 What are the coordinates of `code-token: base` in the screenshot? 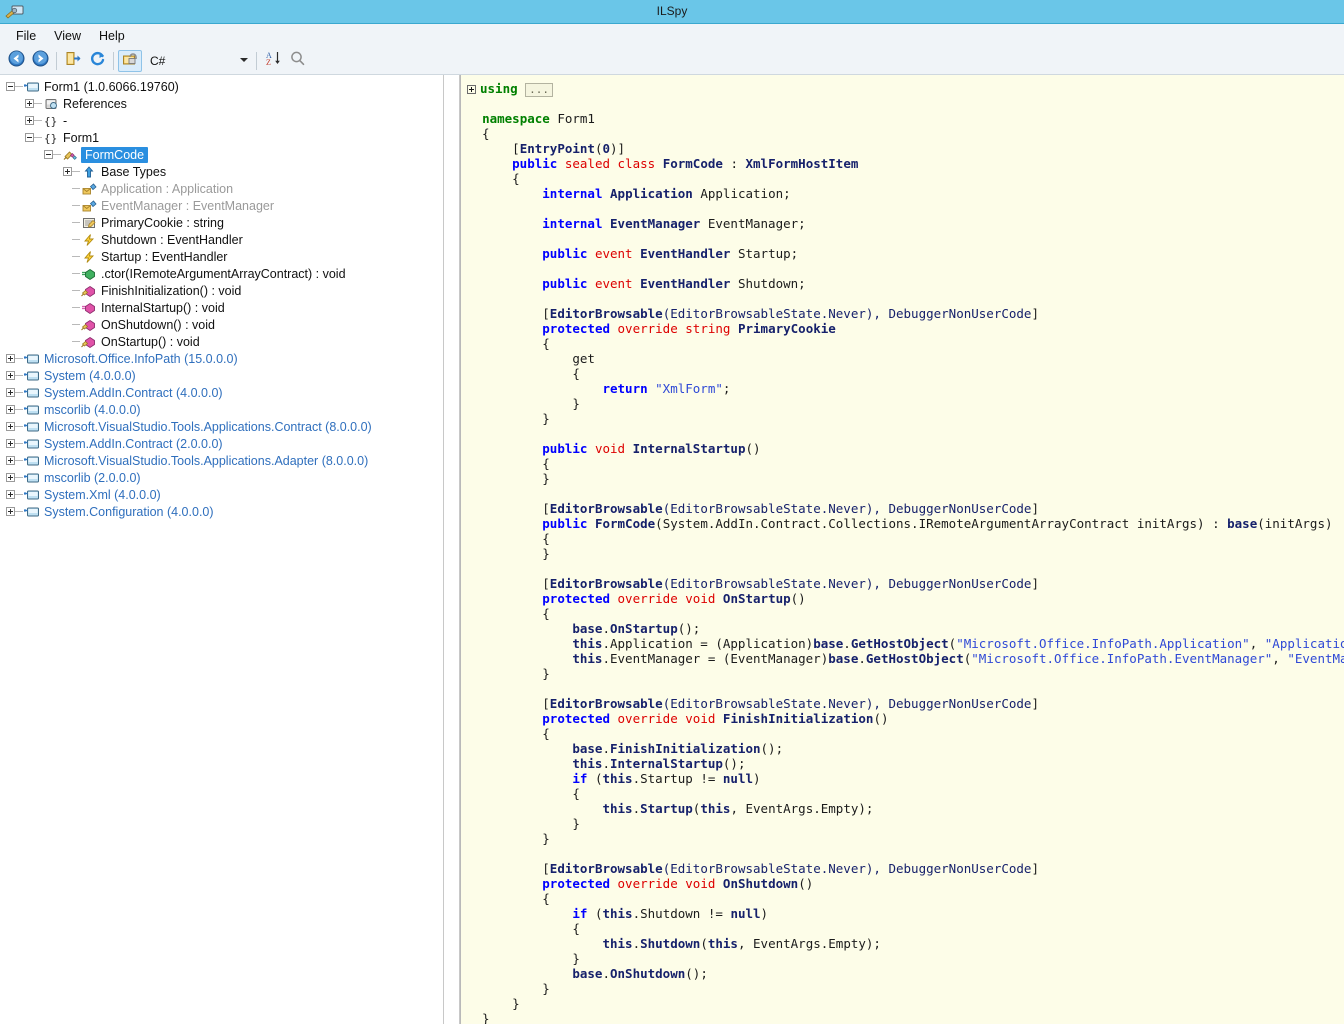 It's located at (587, 748).